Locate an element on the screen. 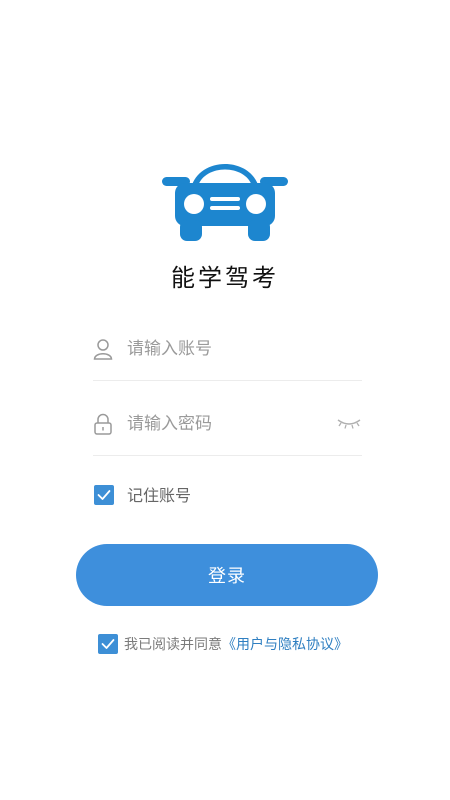 The height and width of the screenshot is (800, 450). car-logo-icon is located at coordinates (225, 202).